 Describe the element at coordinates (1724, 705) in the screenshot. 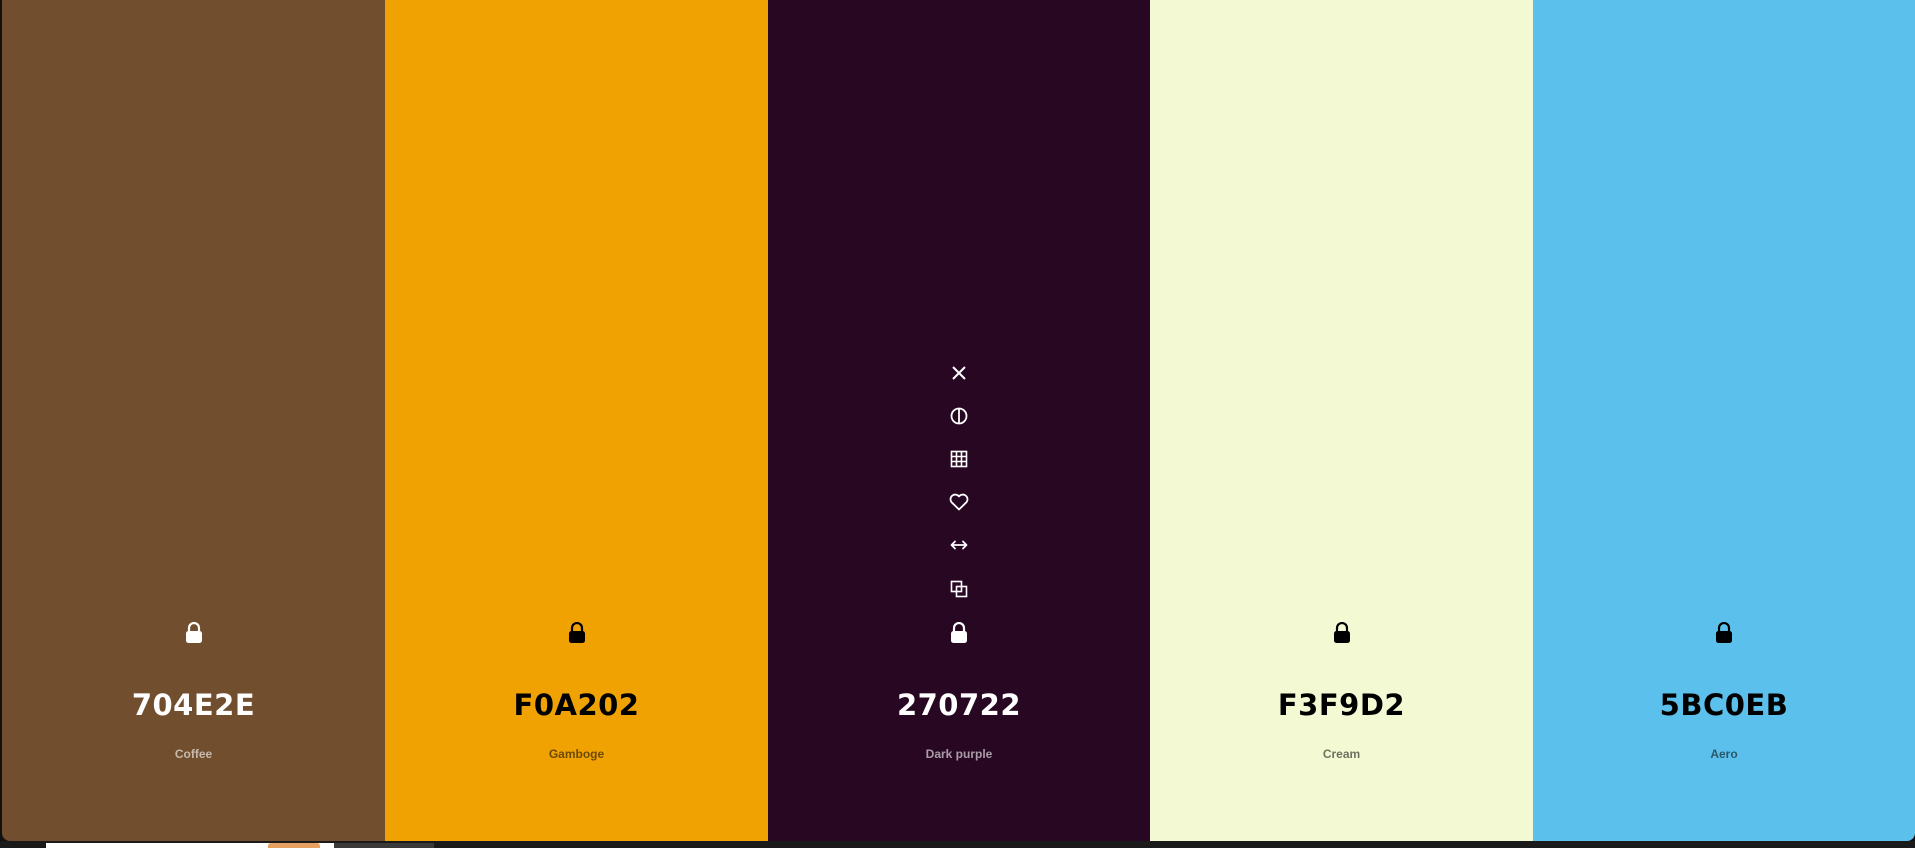

I see `swatch-hex-code: 5BC0EB` at that location.